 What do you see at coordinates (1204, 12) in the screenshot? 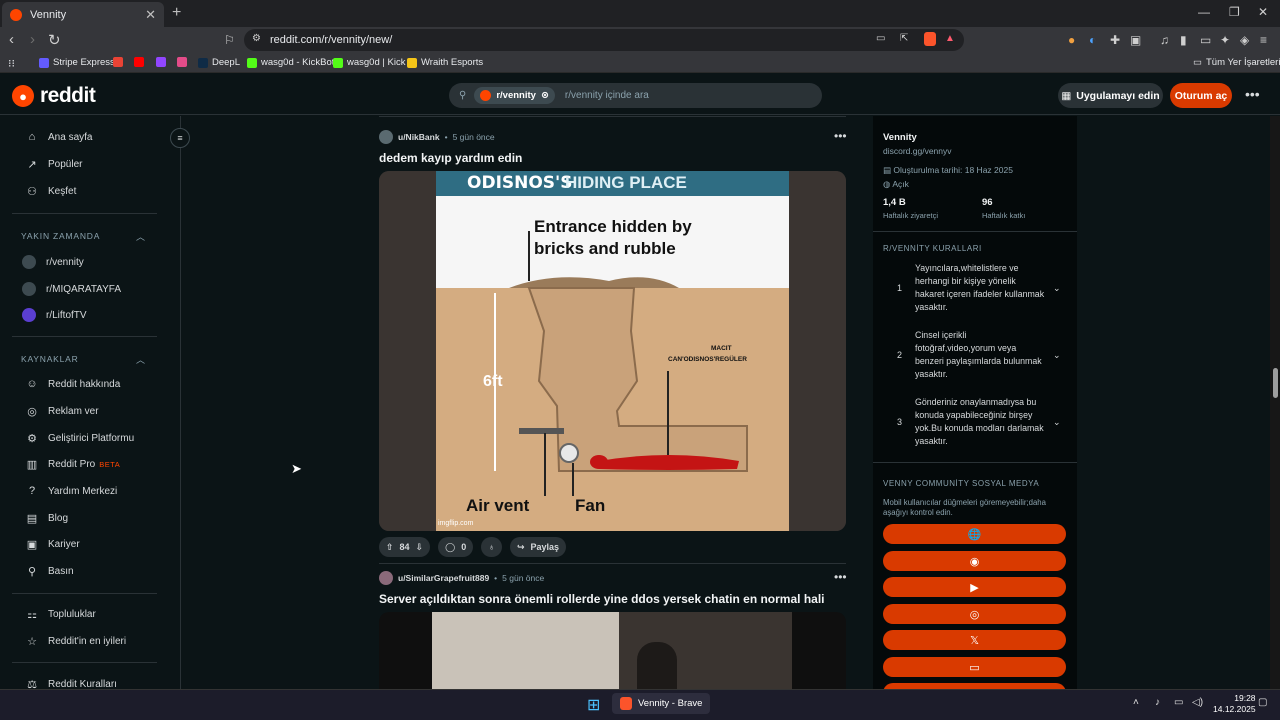
I see `minimize-button: —` at bounding box center [1204, 12].